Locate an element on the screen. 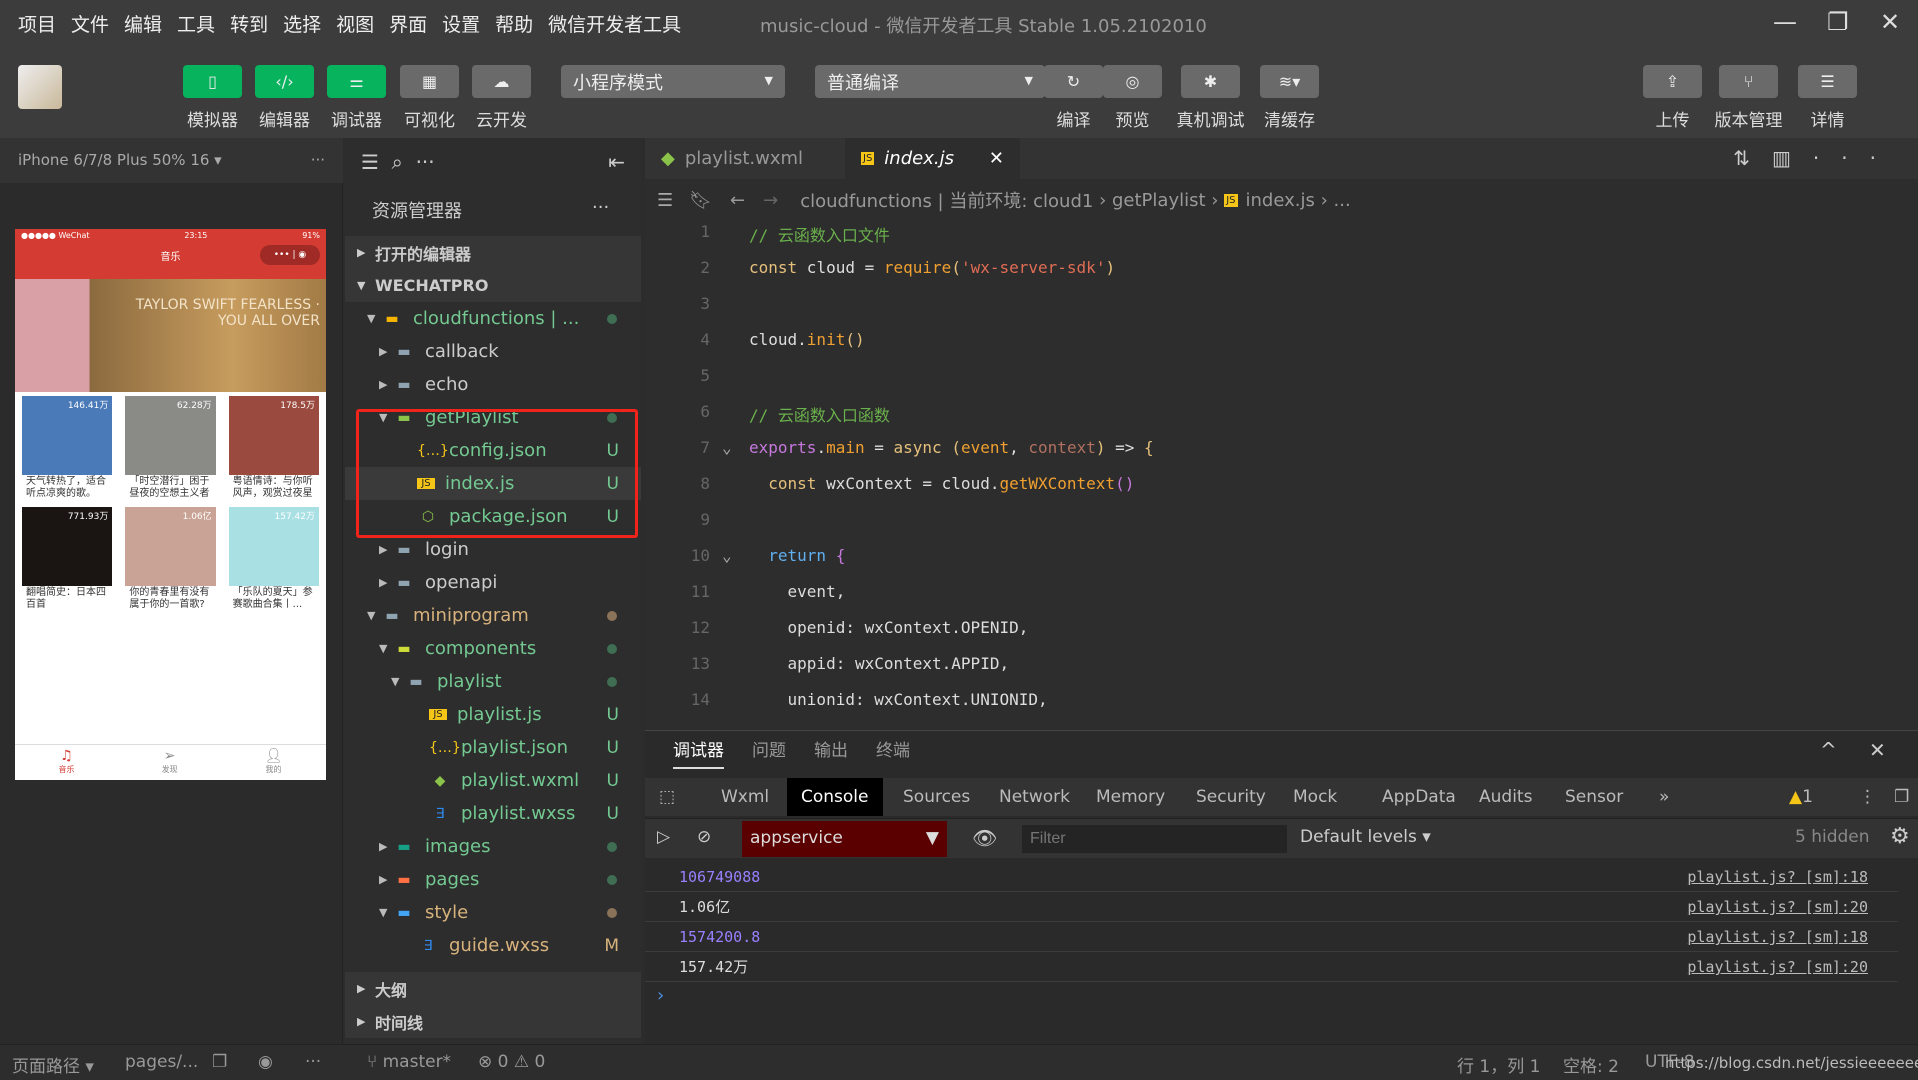 Image resolution: width=1918 pixels, height=1080 pixels. menu-item: 视图 is located at coordinates (355, 23).